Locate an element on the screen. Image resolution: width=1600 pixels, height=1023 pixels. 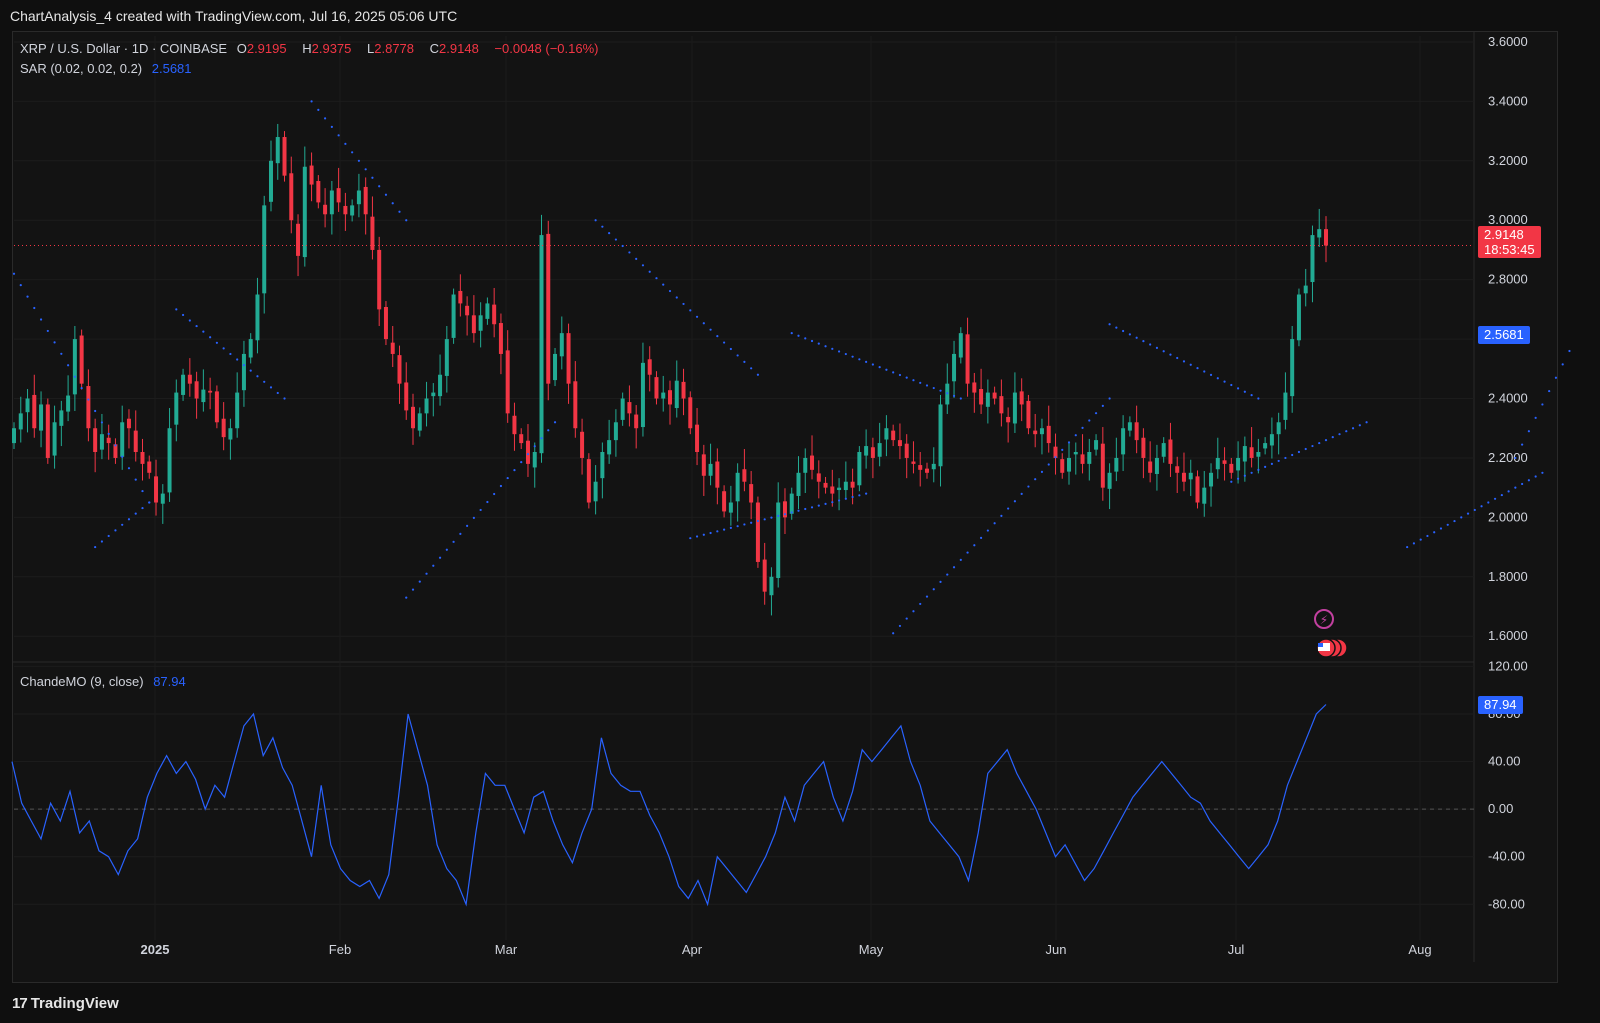
sar-legend: SAR (0.02, 0.02, 0.2) 2.5681 is located at coordinates (109, 68).